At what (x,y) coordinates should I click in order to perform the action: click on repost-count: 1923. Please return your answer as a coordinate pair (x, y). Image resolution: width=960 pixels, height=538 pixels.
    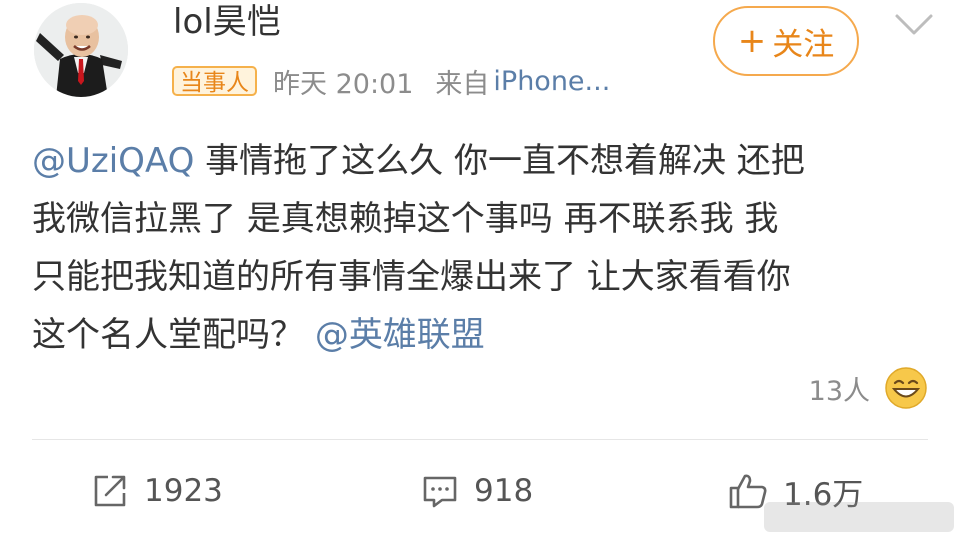
    Looking at the image, I should click on (183, 491).